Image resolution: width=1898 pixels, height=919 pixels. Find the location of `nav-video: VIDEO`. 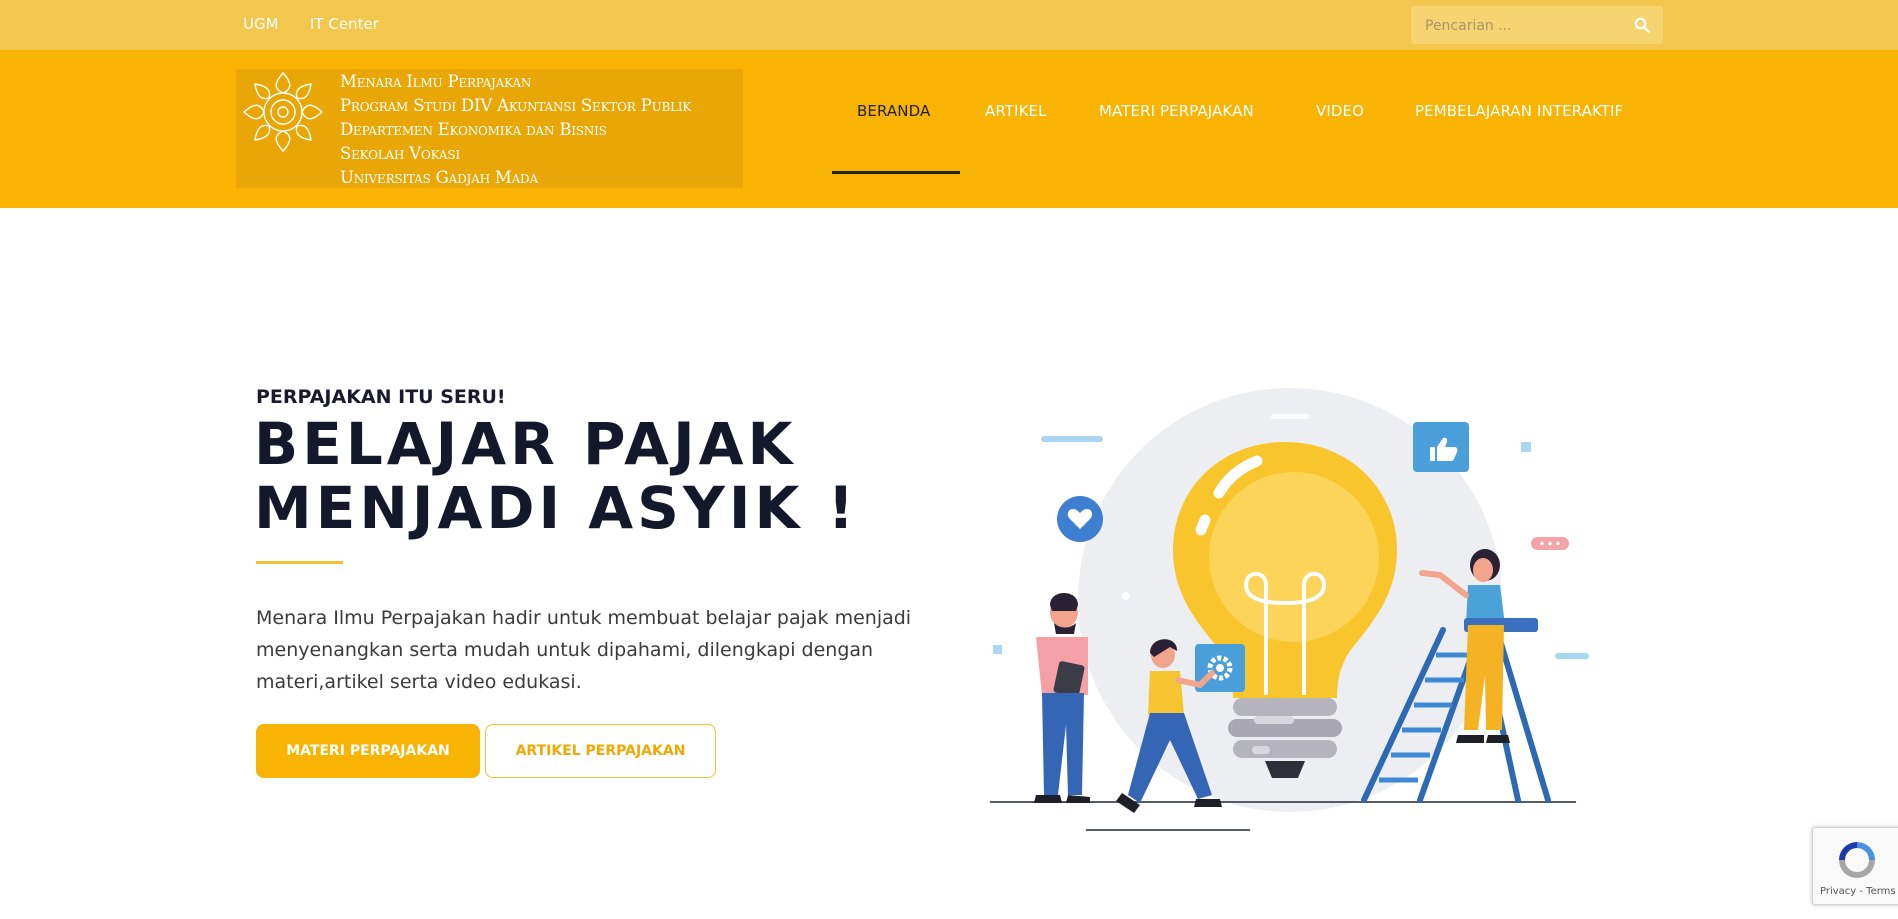

nav-video: VIDEO is located at coordinates (1340, 111).